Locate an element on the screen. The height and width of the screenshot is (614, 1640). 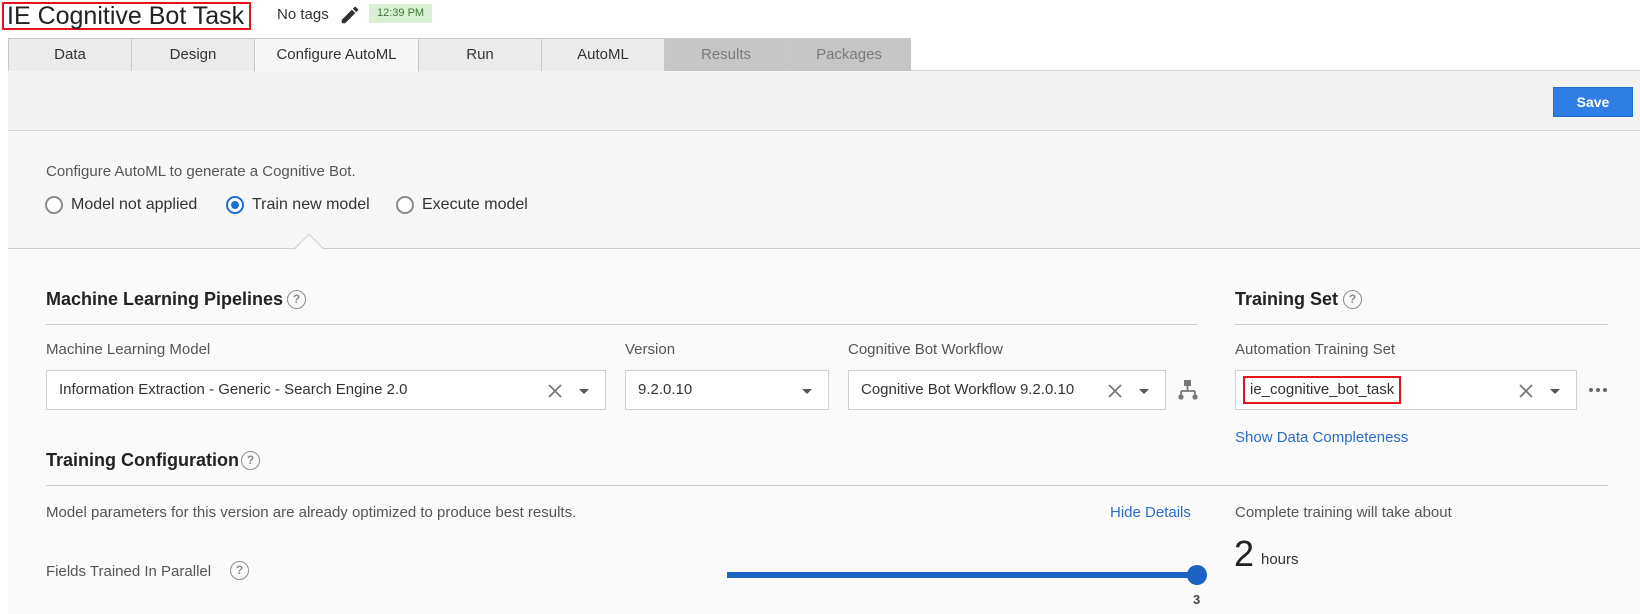
estimate-number: 2 is located at coordinates (1244, 553).